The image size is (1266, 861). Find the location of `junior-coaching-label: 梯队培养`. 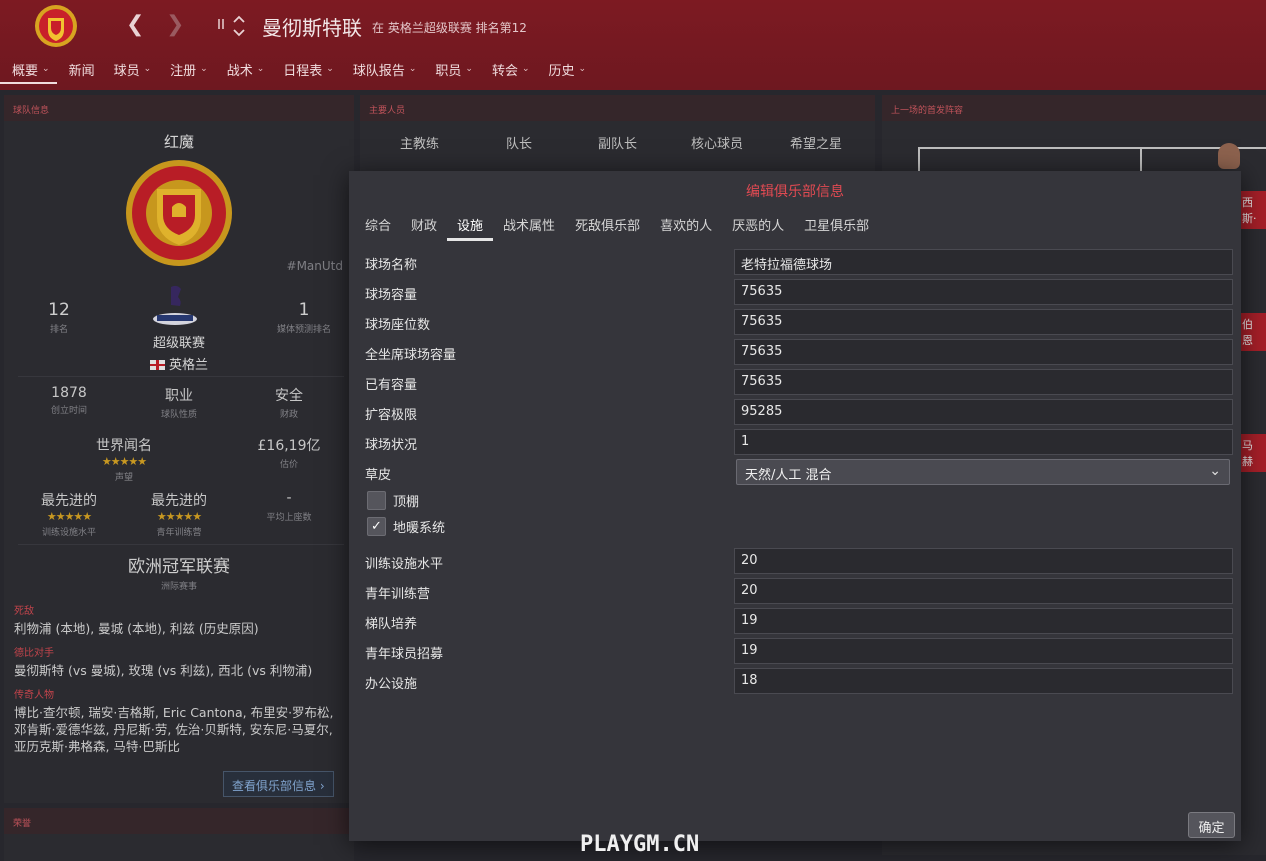

junior-coaching-label: 梯队培养 is located at coordinates (391, 624).